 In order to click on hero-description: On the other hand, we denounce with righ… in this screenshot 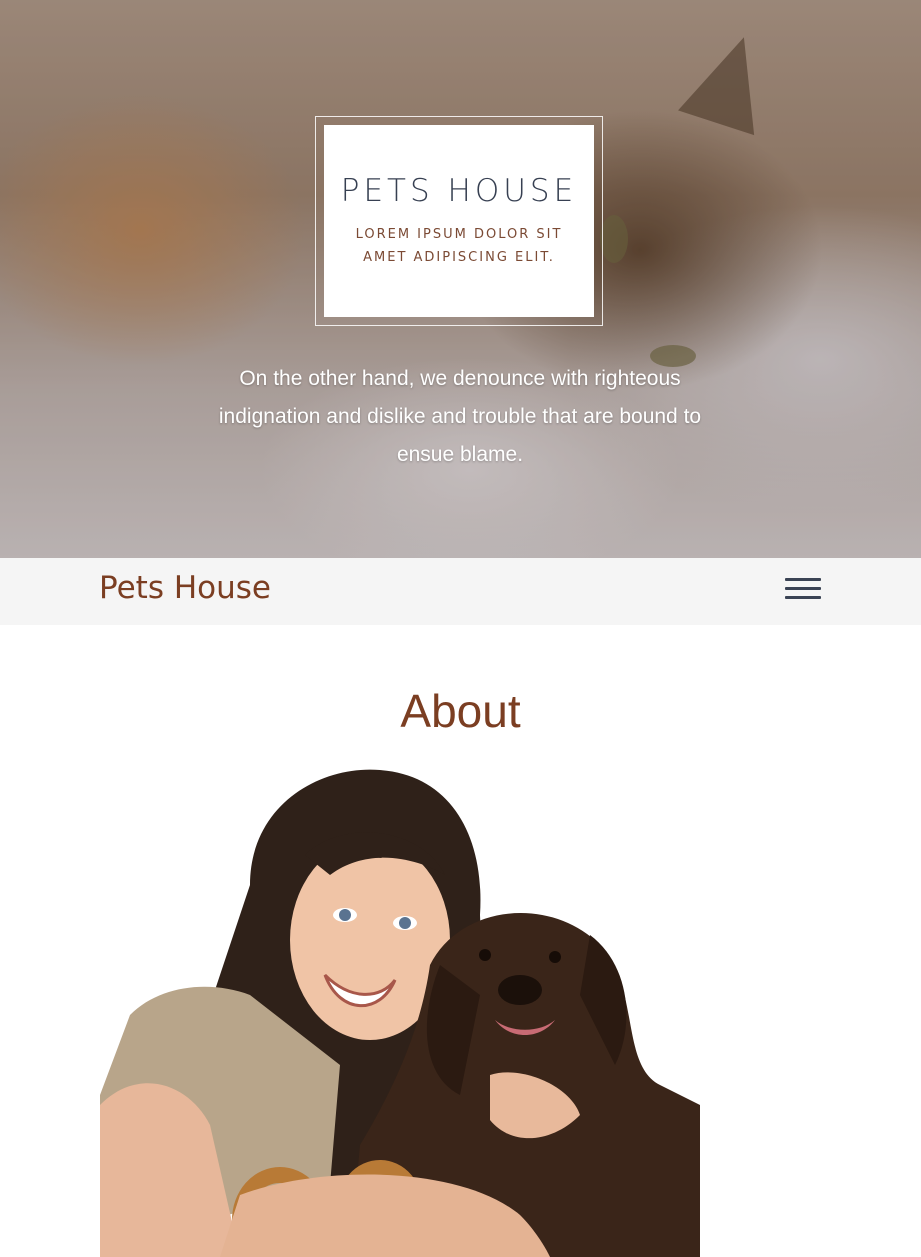, I will do `click(460, 416)`.